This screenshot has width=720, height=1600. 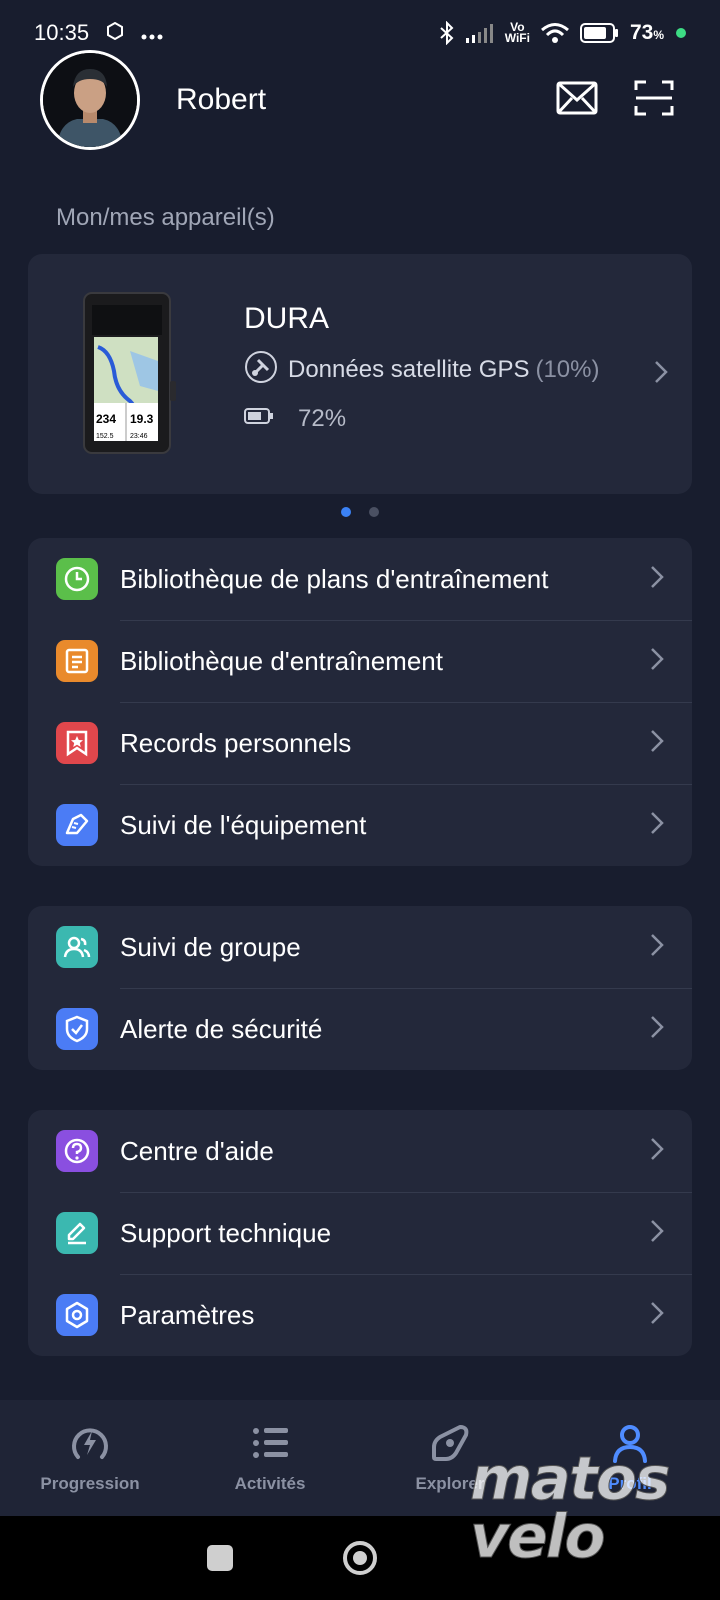 I want to click on devices-section-title: Mon/mes appareil(s), so click(x=165, y=217).